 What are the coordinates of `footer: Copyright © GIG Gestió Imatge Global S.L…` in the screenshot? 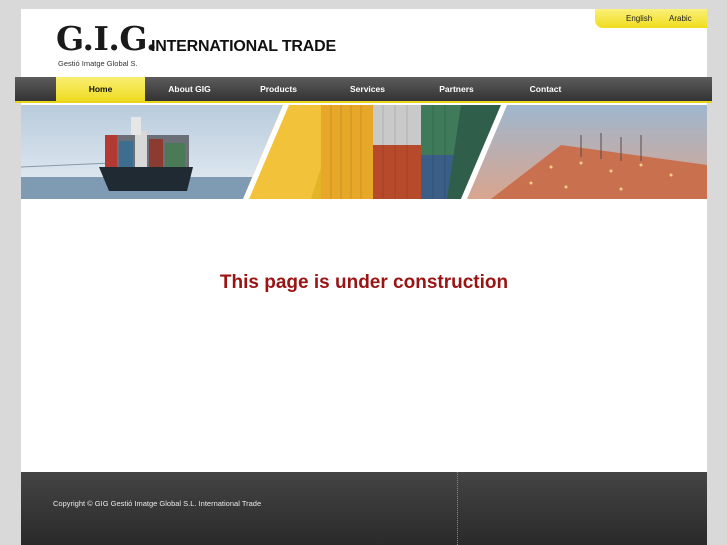 It's located at (364, 508).